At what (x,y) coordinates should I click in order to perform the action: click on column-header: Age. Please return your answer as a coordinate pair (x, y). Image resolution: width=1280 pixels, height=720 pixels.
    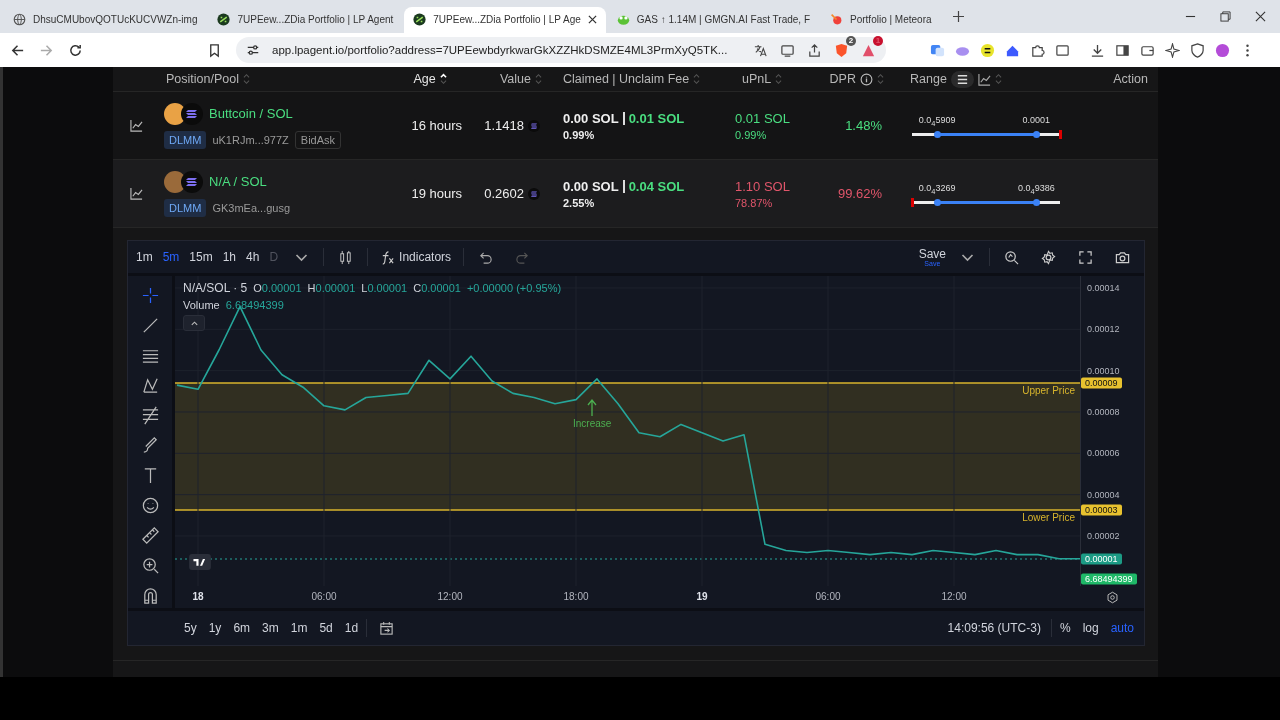
    Looking at the image, I should click on (424, 79).